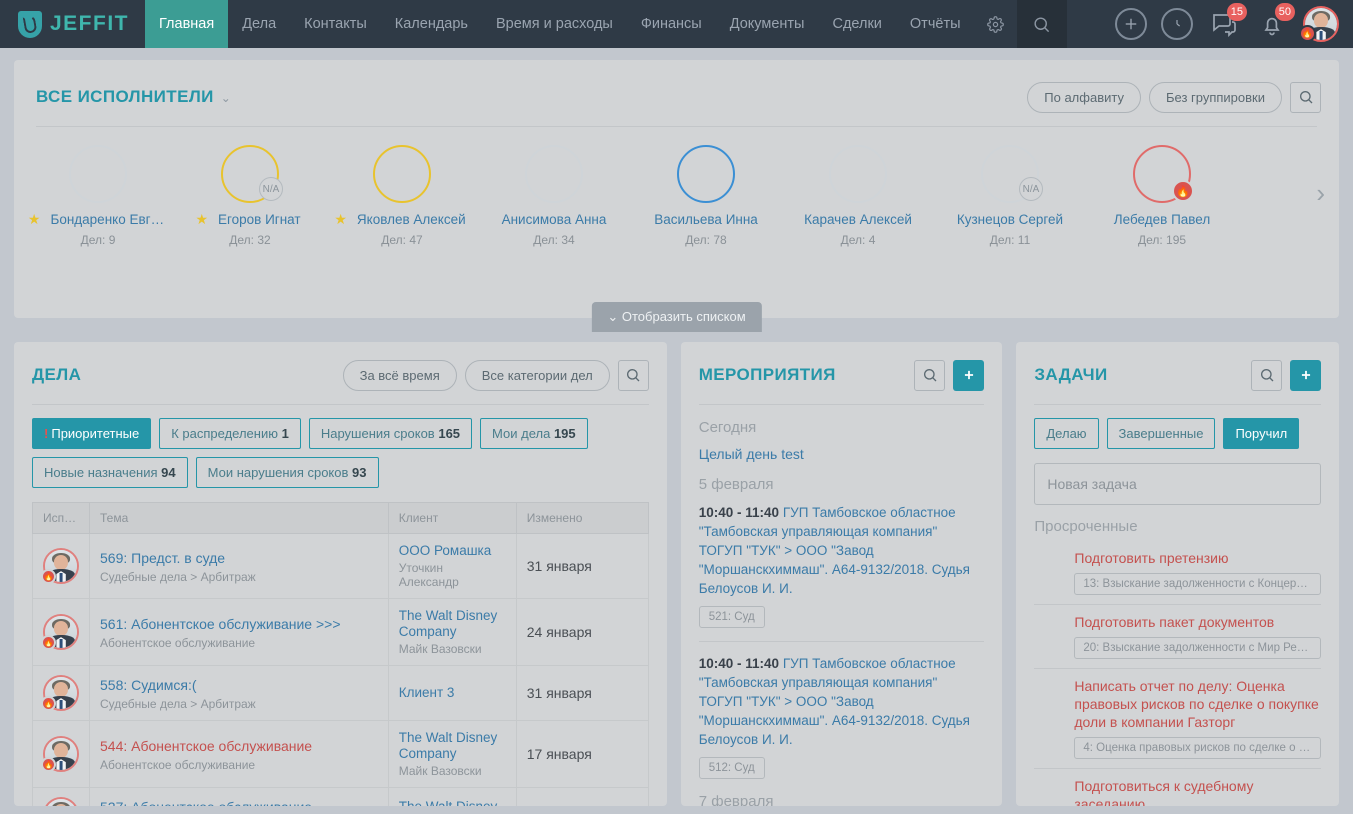 The image size is (1353, 814). What do you see at coordinates (1227, 22) in the screenshot?
I see `chat-icon: 15` at bounding box center [1227, 22].